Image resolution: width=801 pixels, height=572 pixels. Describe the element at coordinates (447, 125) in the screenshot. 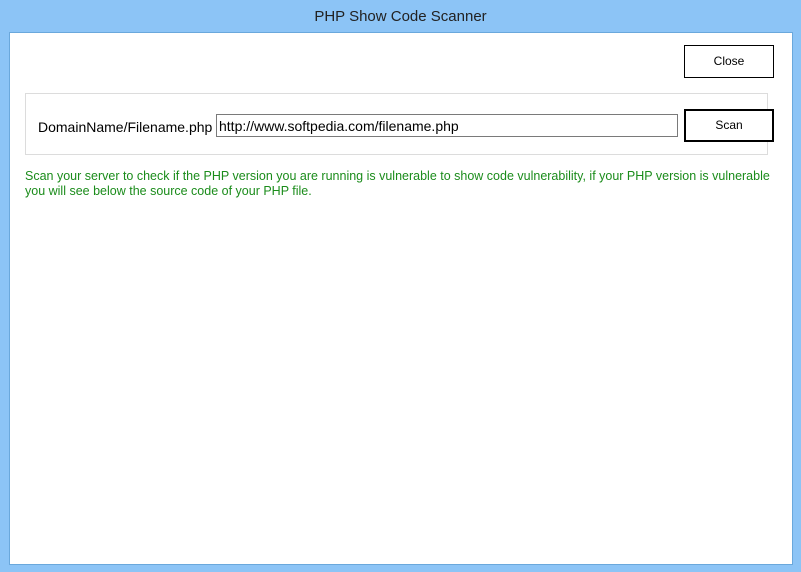

I see `url-input` at that location.